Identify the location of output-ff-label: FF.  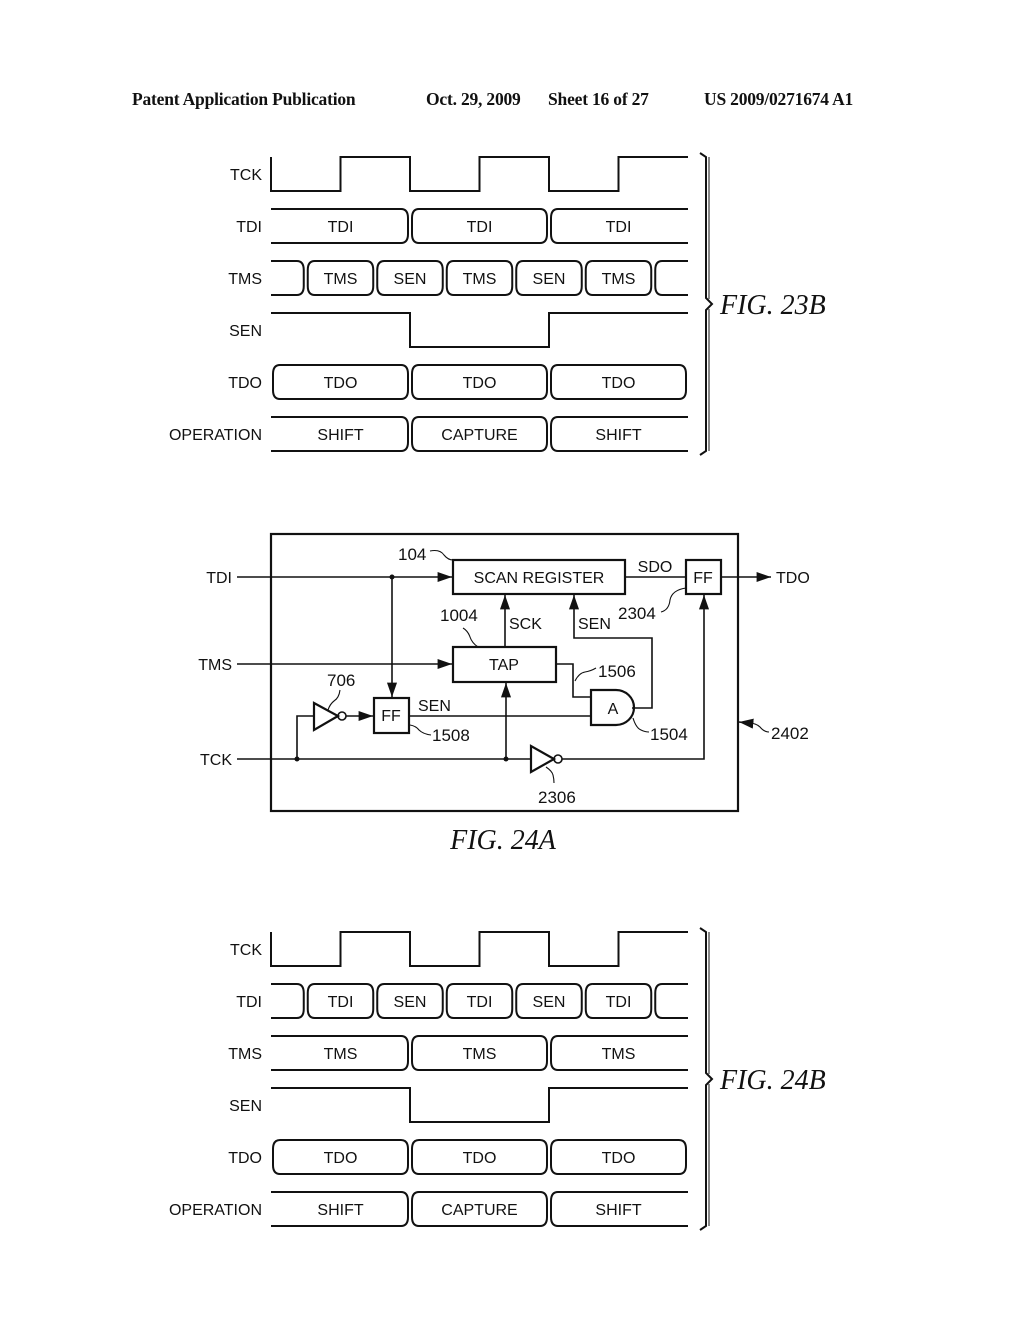
(703, 578).